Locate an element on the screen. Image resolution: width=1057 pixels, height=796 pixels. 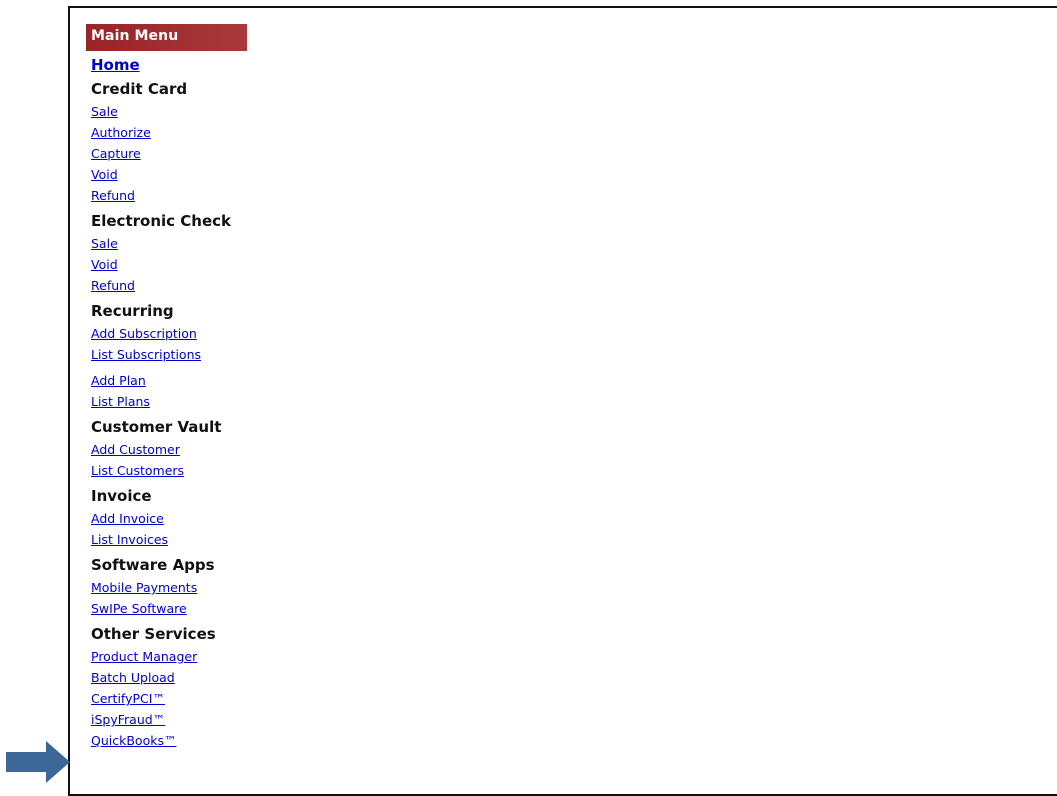
echeck-sale-link: Sale is located at coordinates (173, 243).